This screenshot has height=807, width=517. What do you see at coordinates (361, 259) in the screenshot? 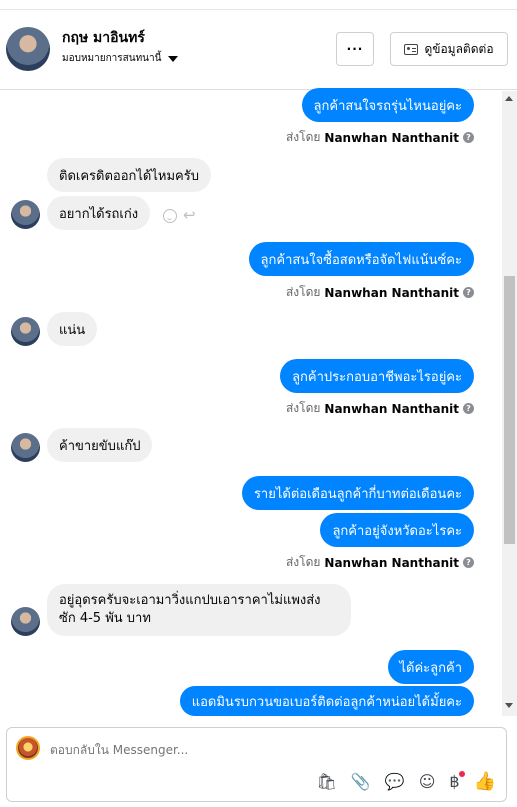
I see `message-outgoing: ลูกค้าสนใจซื้อสดหรือจัดไฟแน้นซ์คะ` at bounding box center [361, 259].